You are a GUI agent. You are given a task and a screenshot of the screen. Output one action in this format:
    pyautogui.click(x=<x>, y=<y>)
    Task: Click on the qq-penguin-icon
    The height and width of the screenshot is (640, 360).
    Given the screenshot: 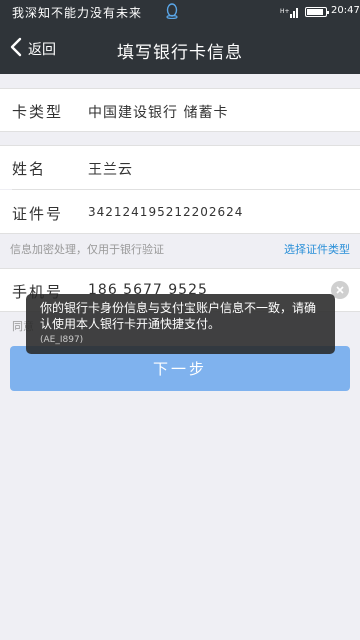 What is the action you would take?
    pyautogui.click(x=172, y=12)
    